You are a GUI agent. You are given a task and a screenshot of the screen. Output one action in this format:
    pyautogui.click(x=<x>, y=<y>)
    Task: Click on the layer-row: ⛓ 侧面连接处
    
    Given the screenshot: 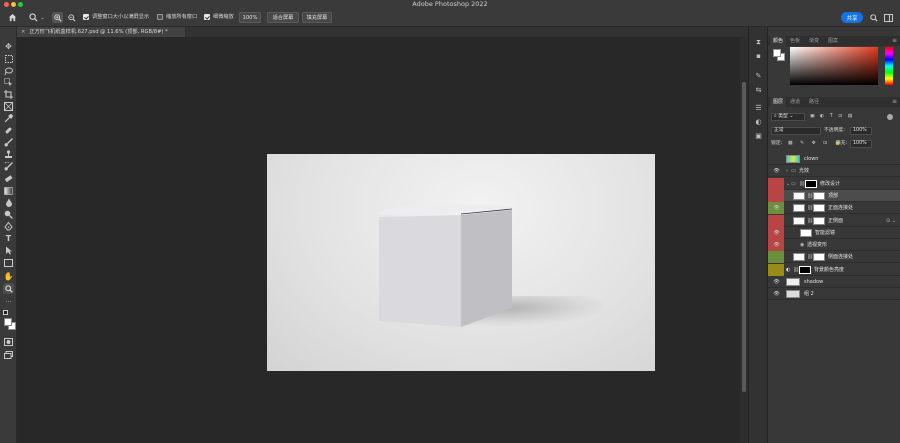 What is the action you would take?
    pyautogui.click(x=834, y=257)
    